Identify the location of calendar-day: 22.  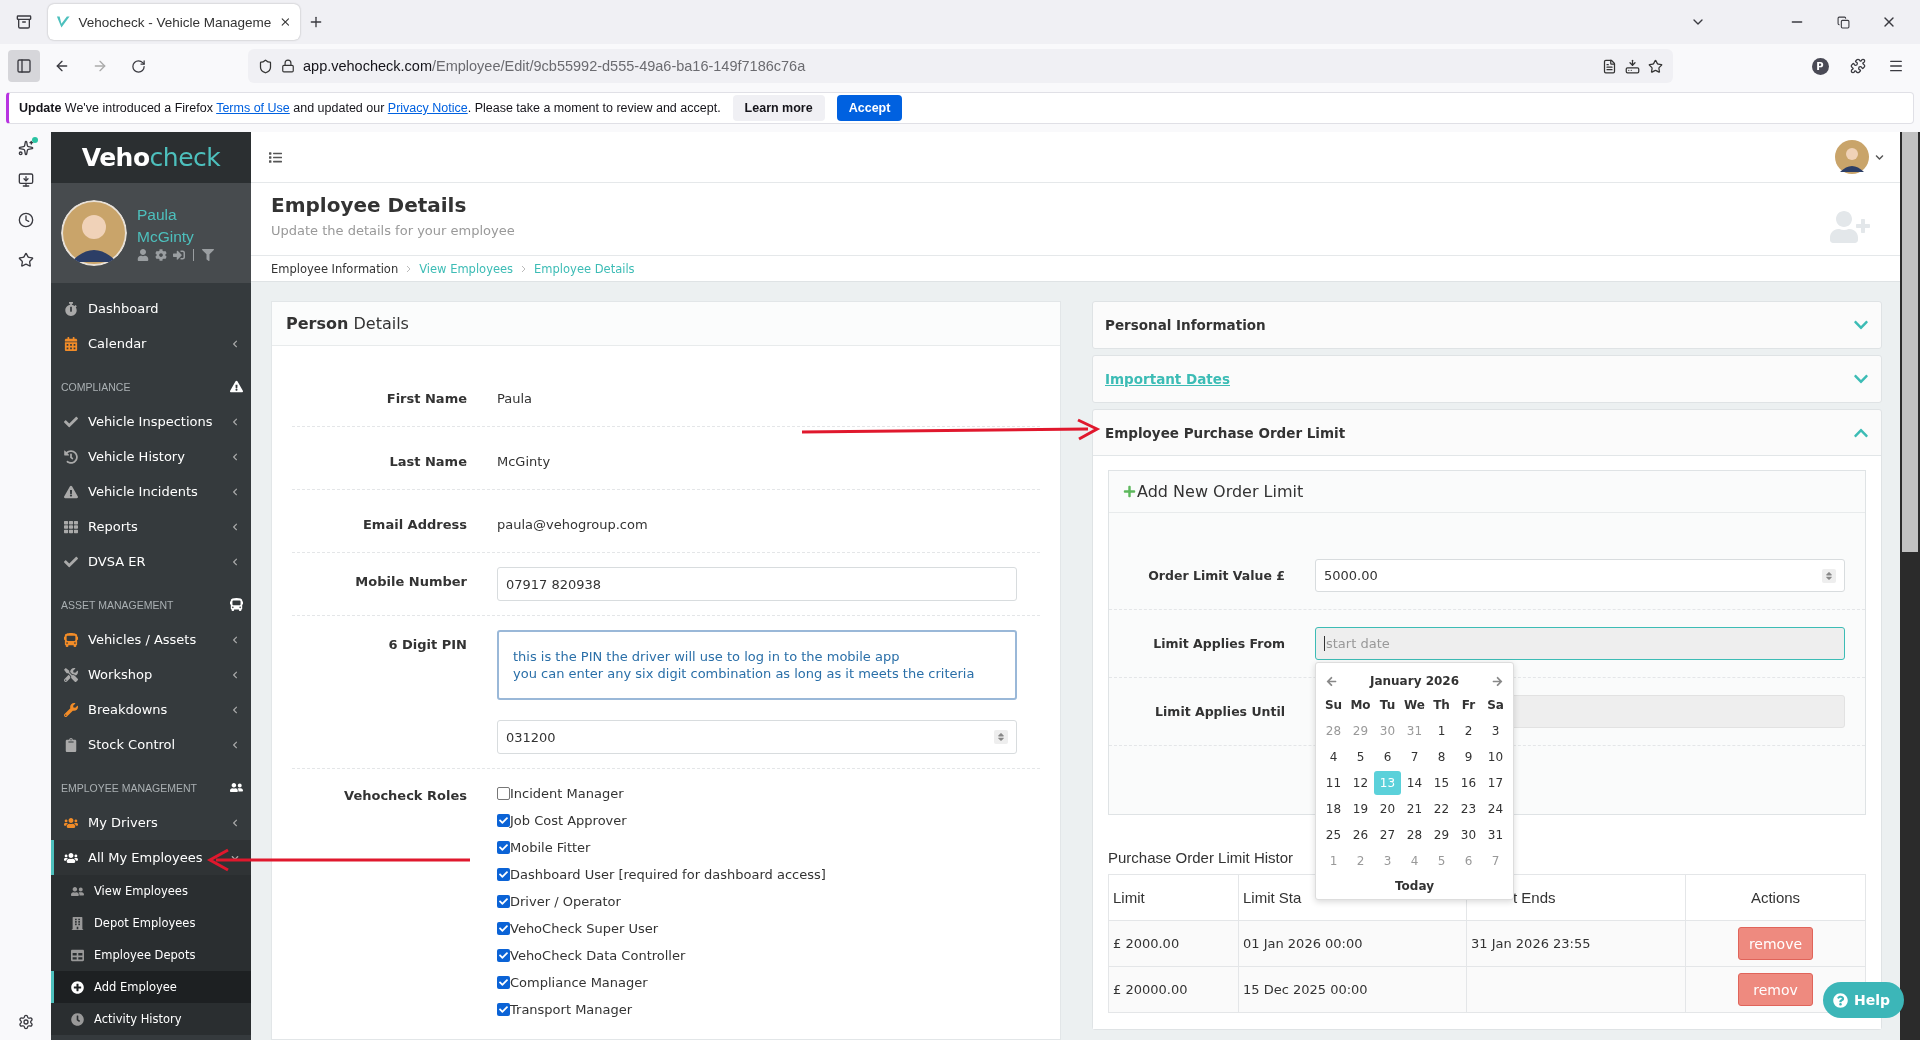
(1441, 809).